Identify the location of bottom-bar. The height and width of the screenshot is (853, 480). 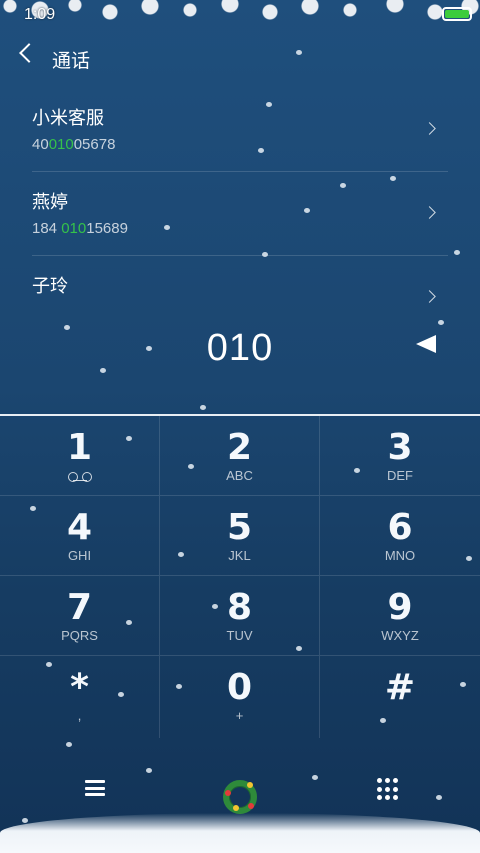
(240, 793).